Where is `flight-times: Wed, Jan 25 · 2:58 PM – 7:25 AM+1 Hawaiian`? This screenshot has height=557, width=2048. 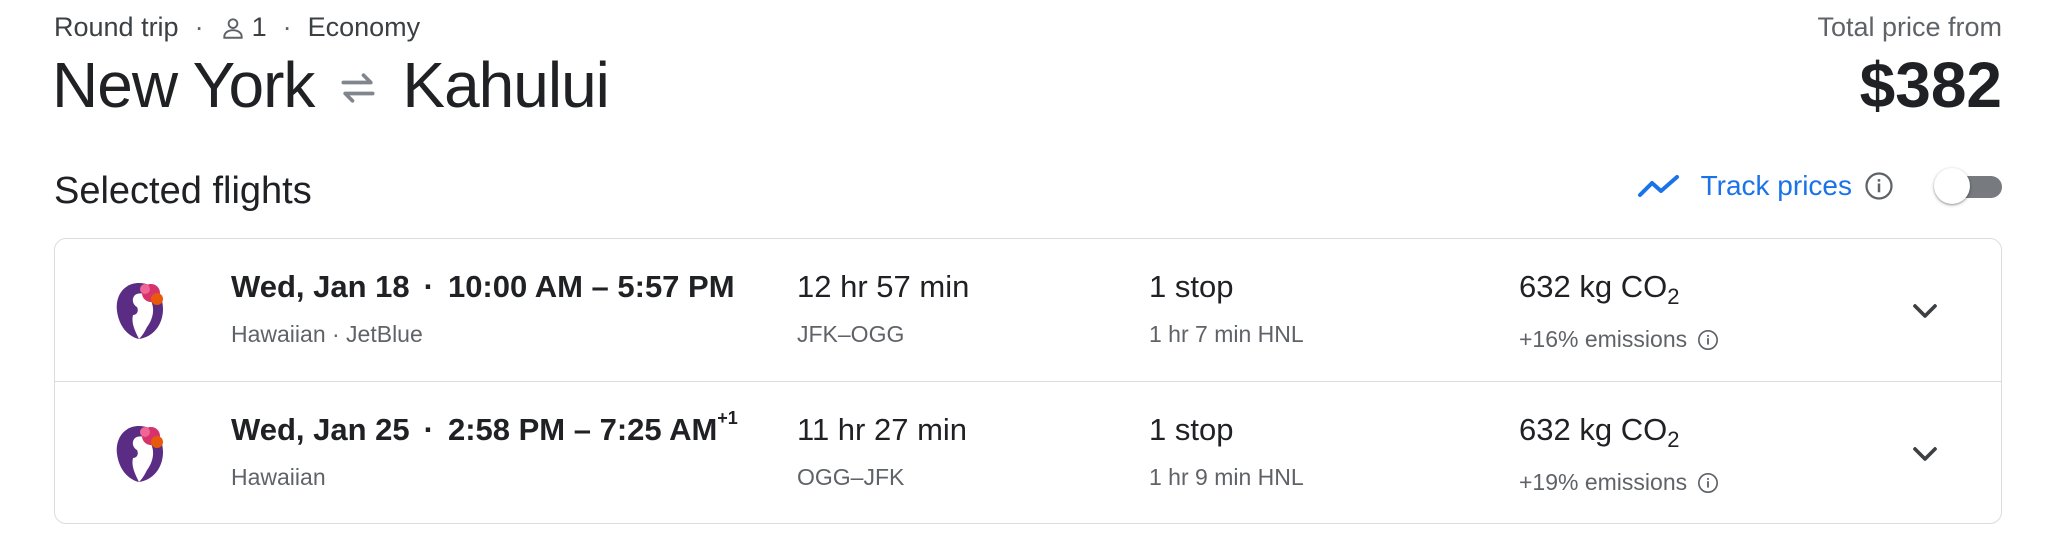
flight-times: Wed, Jan 25 · 2:58 PM – 7:25 AM+1 Hawaiian is located at coordinates (484, 449).